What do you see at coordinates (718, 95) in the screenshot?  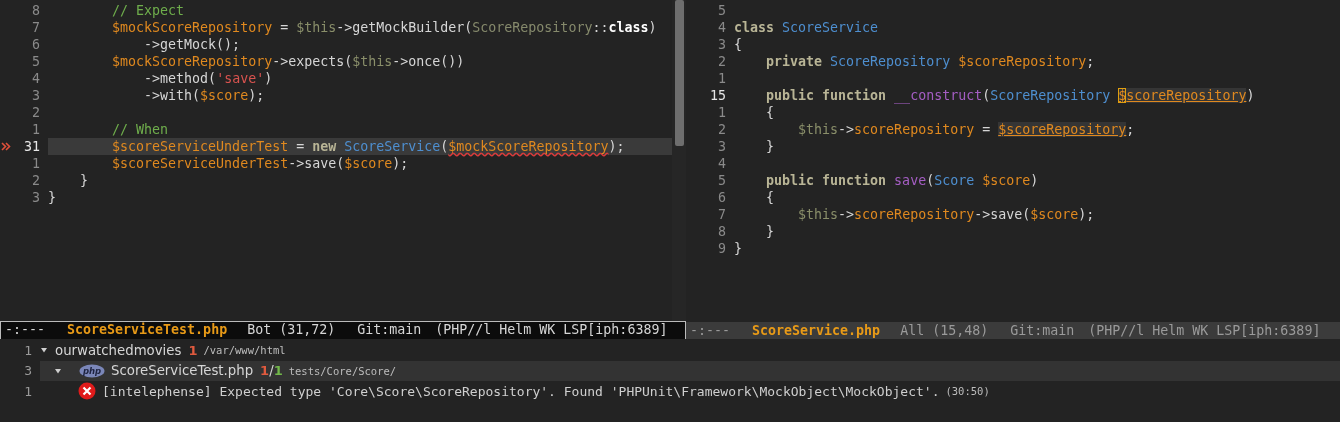 I see `line-number: 15` at bounding box center [718, 95].